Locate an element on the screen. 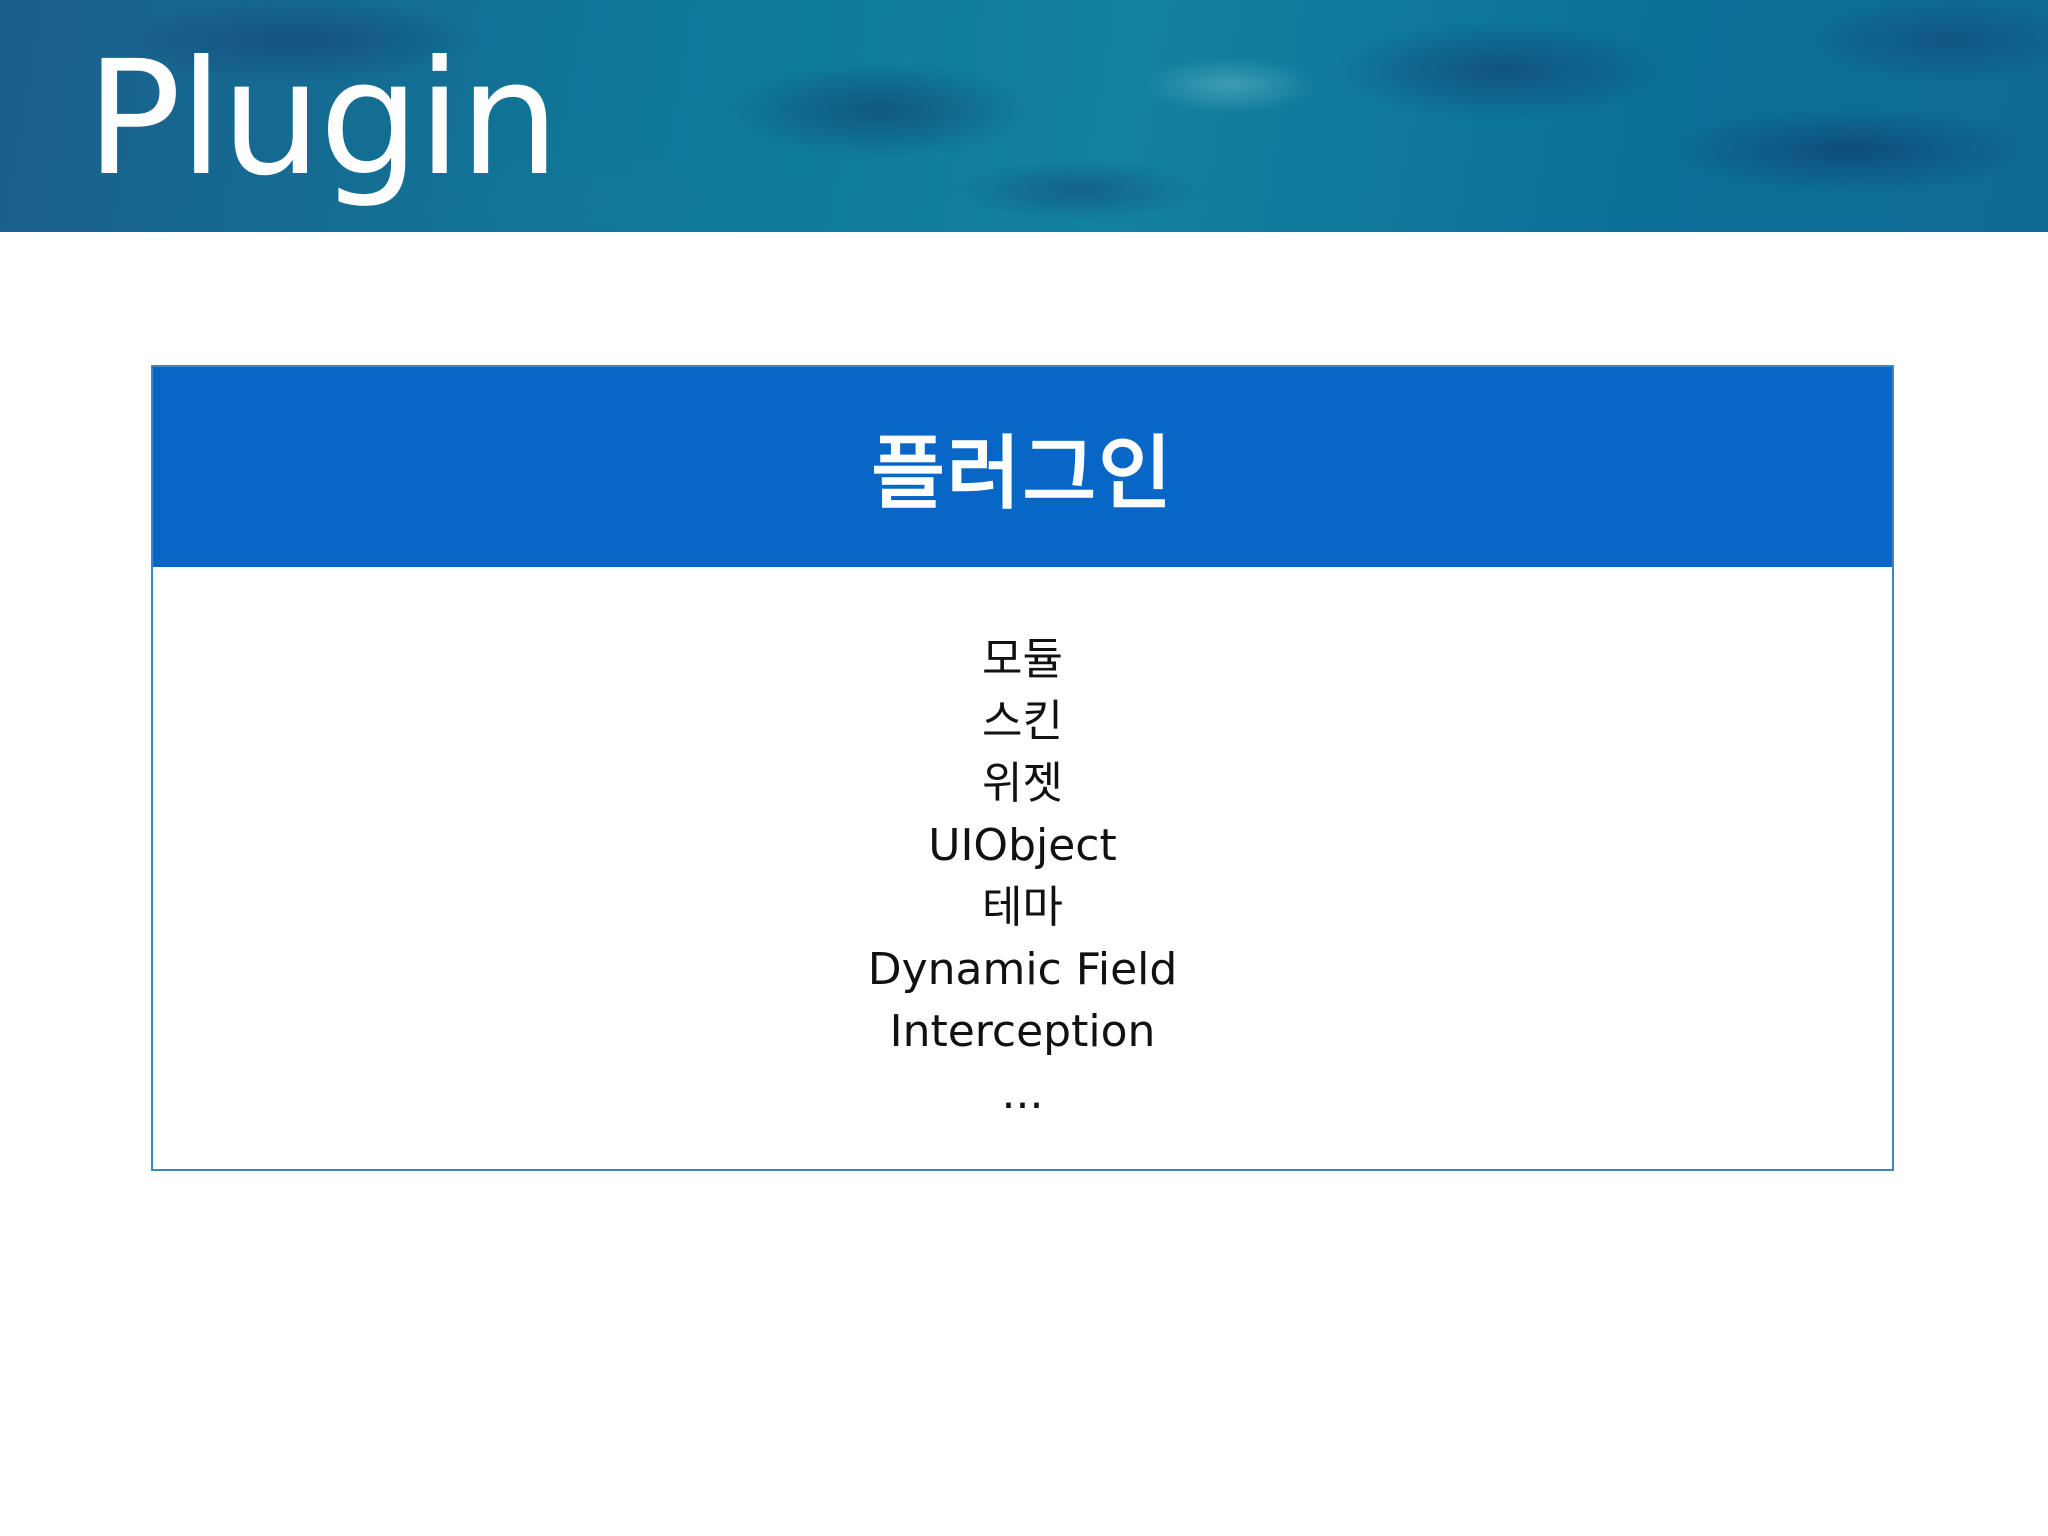 The width and height of the screenshot is (2048, 1536). list-item: UIObject is located at coordinates (1022, 845).